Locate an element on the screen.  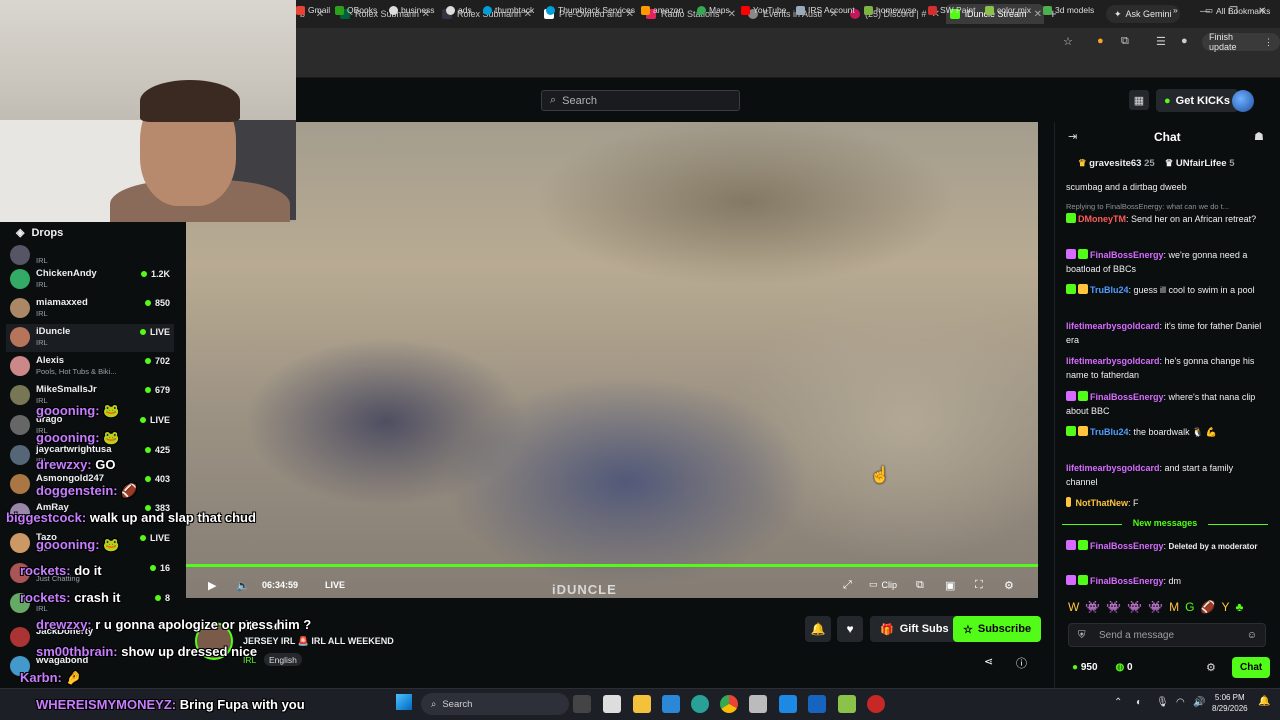
close-icon: ✕ is located at coordinates (1038, 14).